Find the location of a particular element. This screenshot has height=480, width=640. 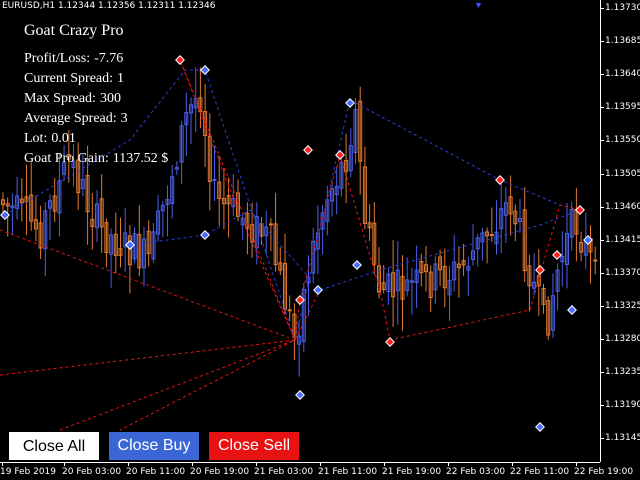

panel-title: Goat Crazy Pro is located at coordinates (74, 30).